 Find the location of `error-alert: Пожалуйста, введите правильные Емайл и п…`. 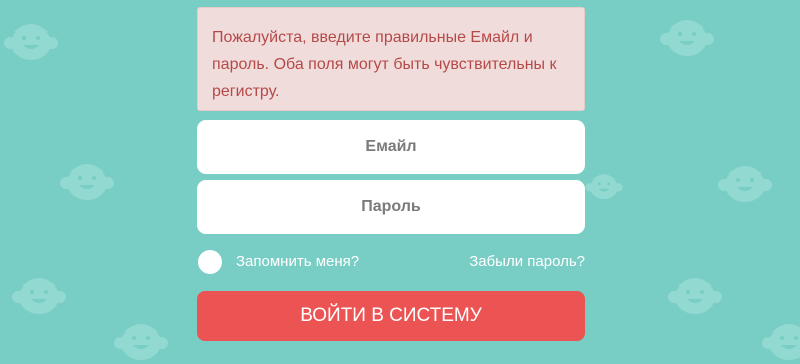

error-alert: Пожалуйста, введите правильные Емайл и п… is located at coordinates (391, 59).